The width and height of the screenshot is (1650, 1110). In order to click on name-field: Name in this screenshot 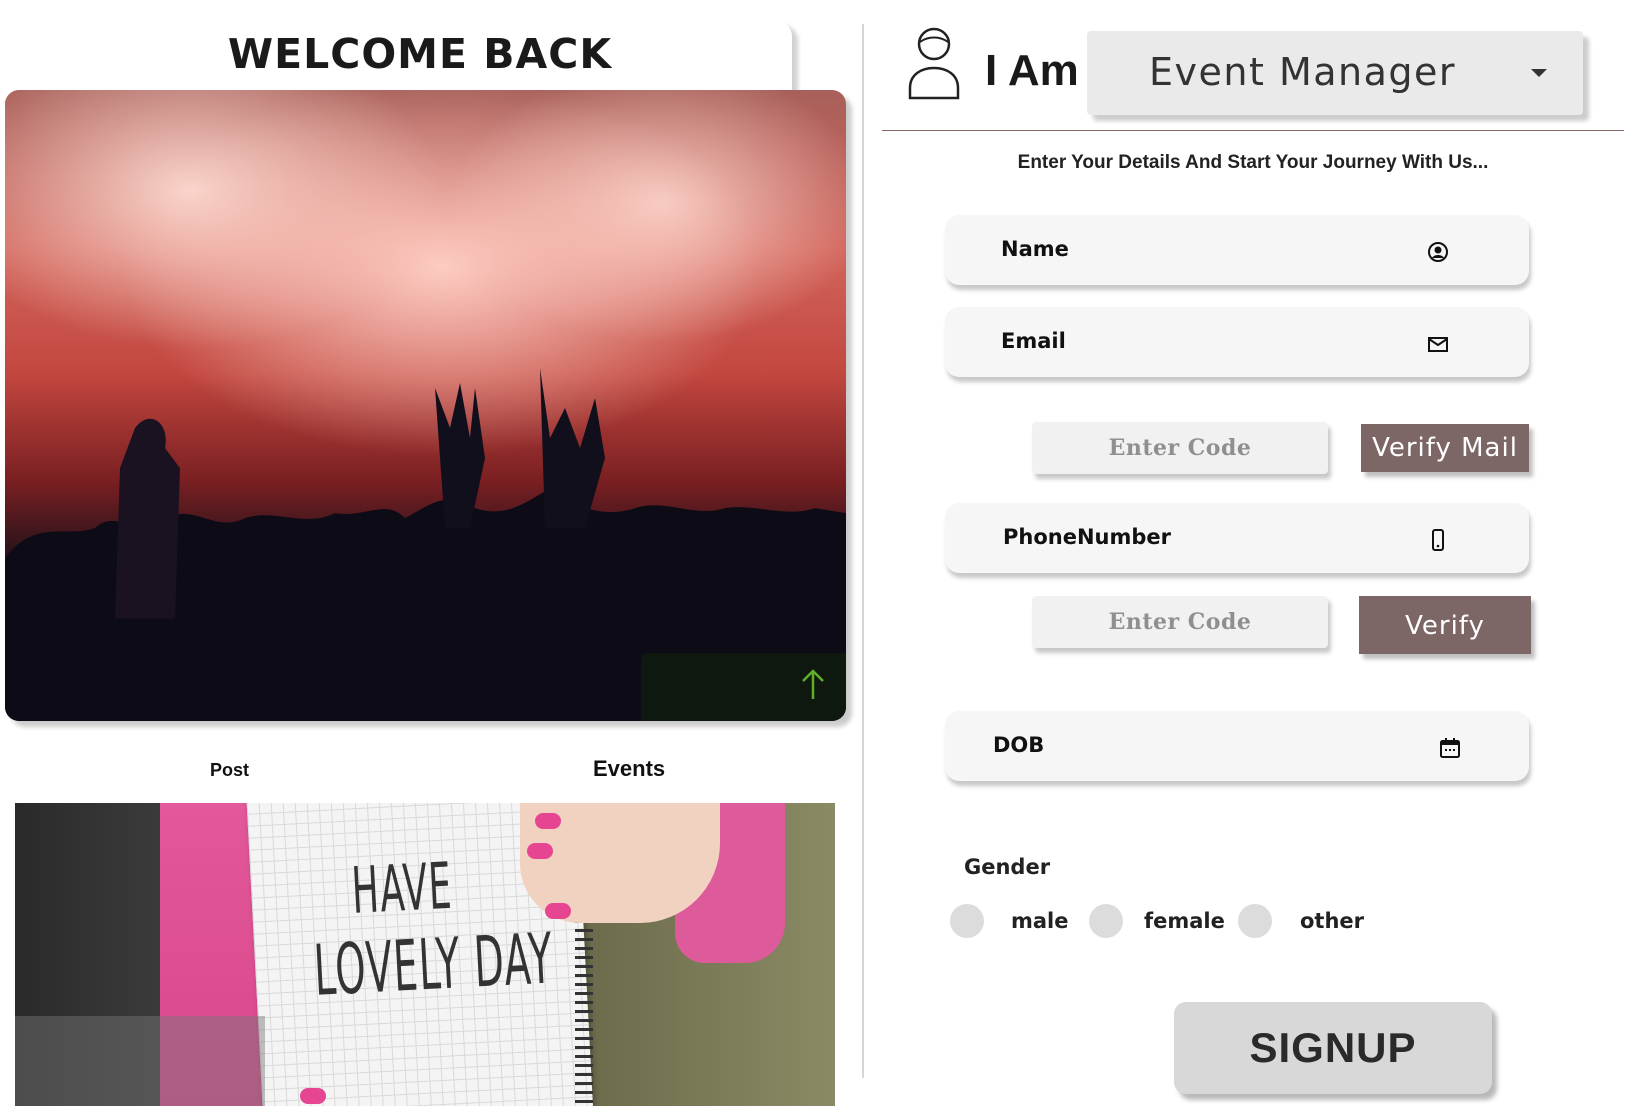, I will do `click(1237, 250)`.